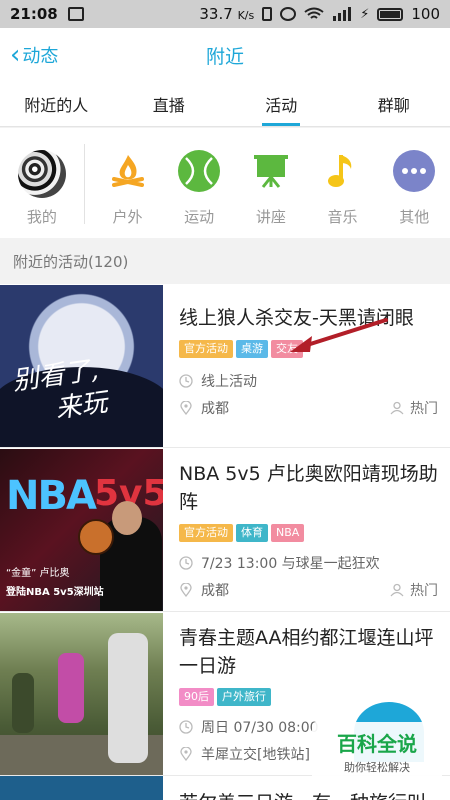  Describe the element at coordinates (308, 349) in the screenshot. I see `tag-list: 官方活动 桌游 交友` at that location.